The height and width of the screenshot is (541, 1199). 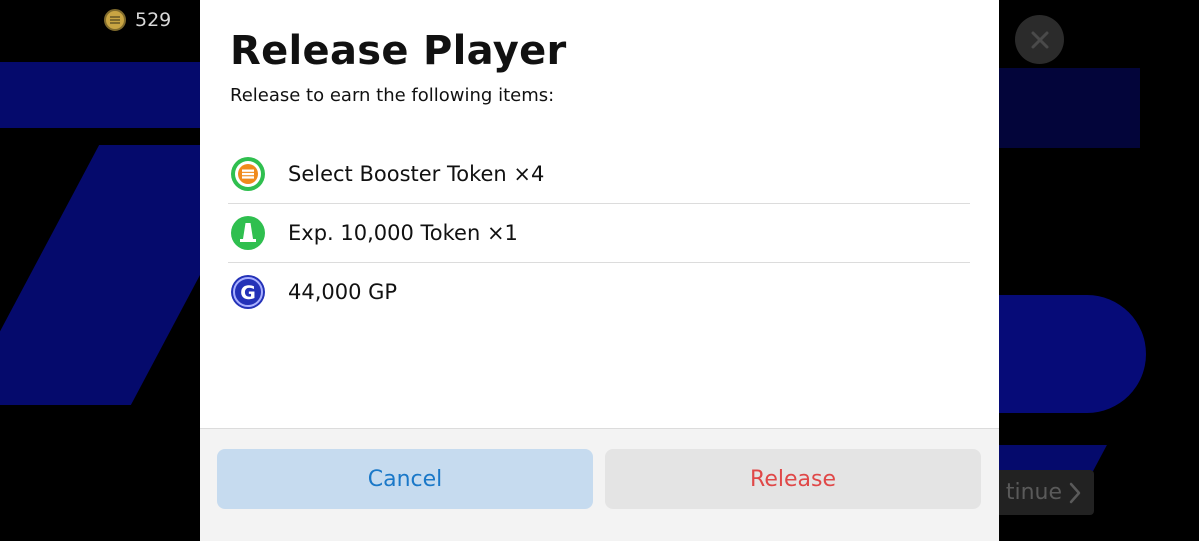 I want to click on coin-icon, so click(x=115, y=20).